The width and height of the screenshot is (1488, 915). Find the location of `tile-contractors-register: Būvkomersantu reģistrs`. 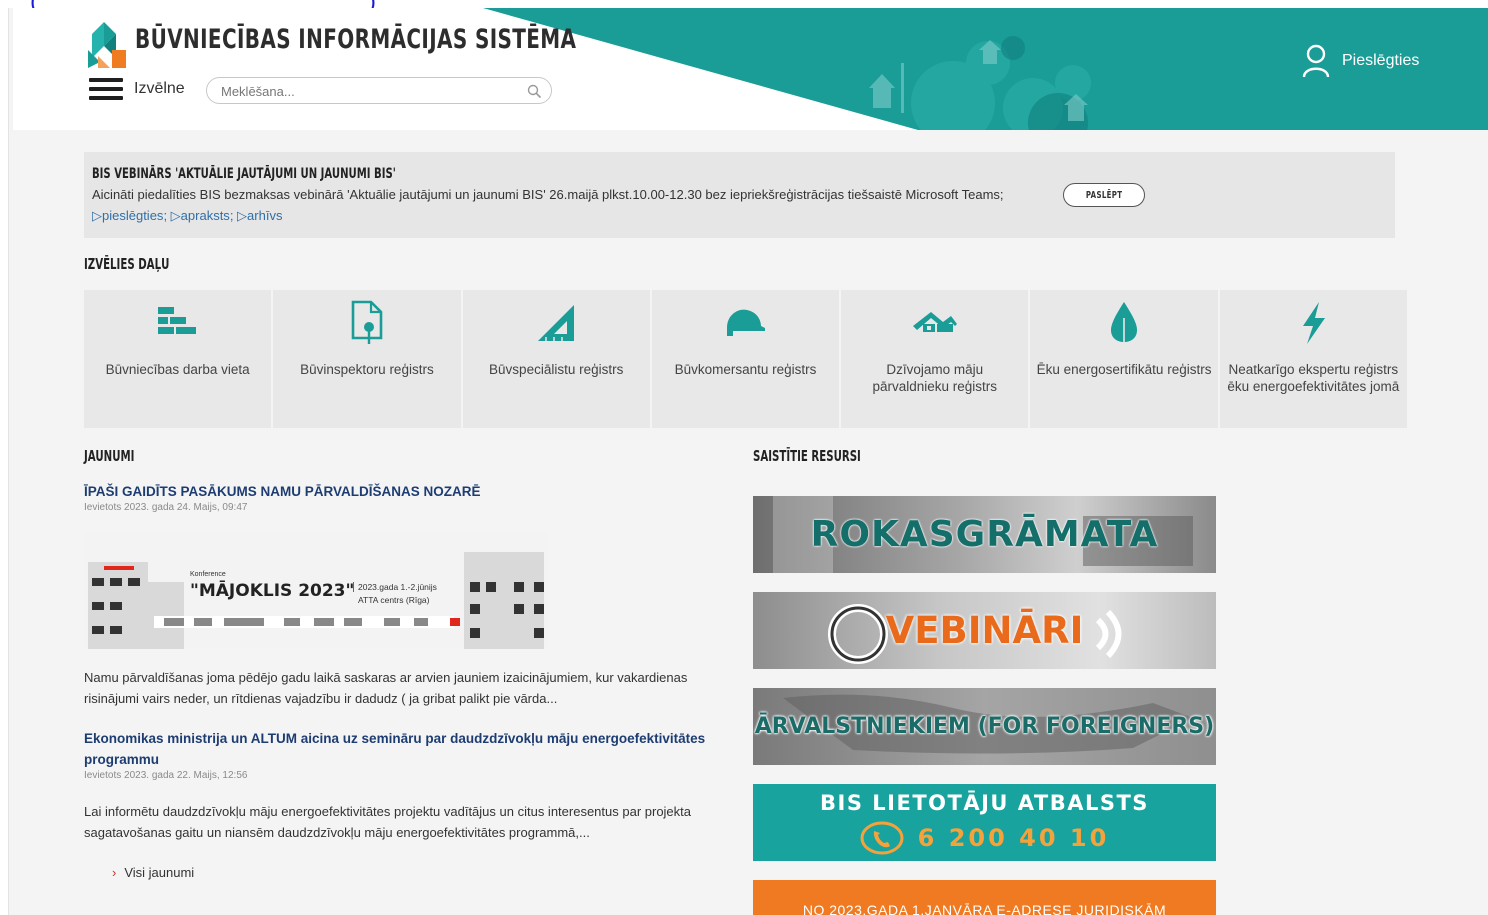

tile-contractors-register: Būvkomersantu reģistrs is located at coordinates (745, 359).